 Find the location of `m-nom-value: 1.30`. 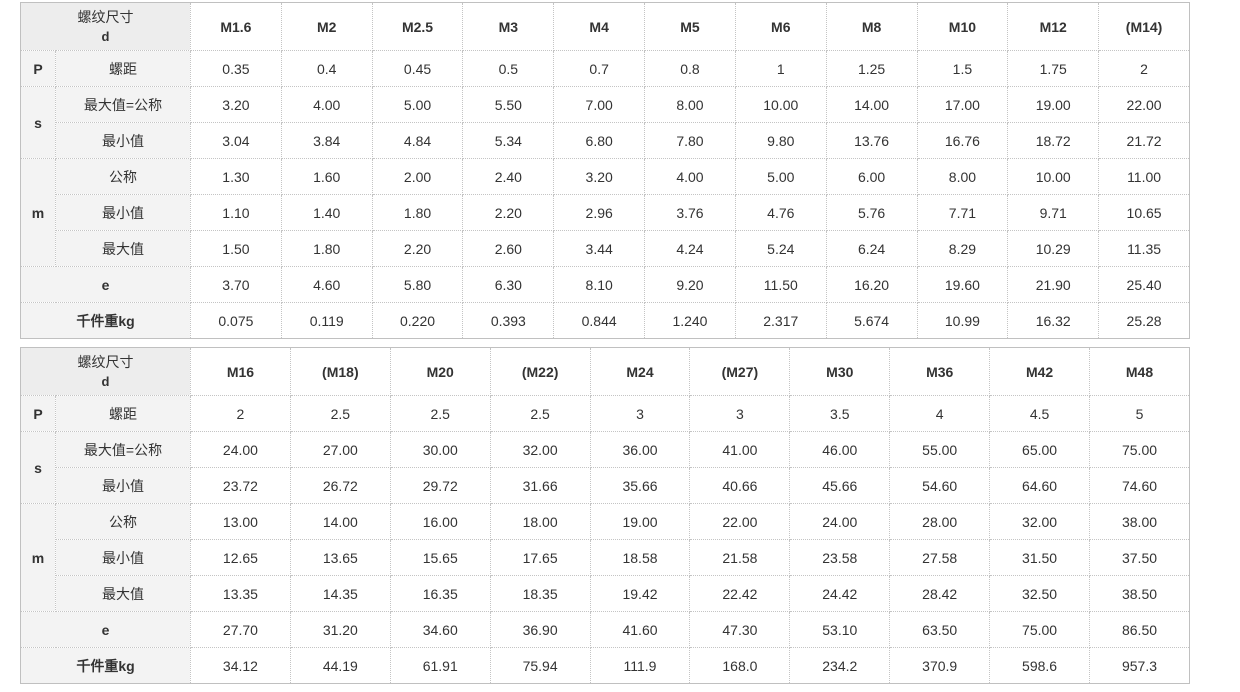

m-nom-value: 1.30 is located at coordinates (236, 176).